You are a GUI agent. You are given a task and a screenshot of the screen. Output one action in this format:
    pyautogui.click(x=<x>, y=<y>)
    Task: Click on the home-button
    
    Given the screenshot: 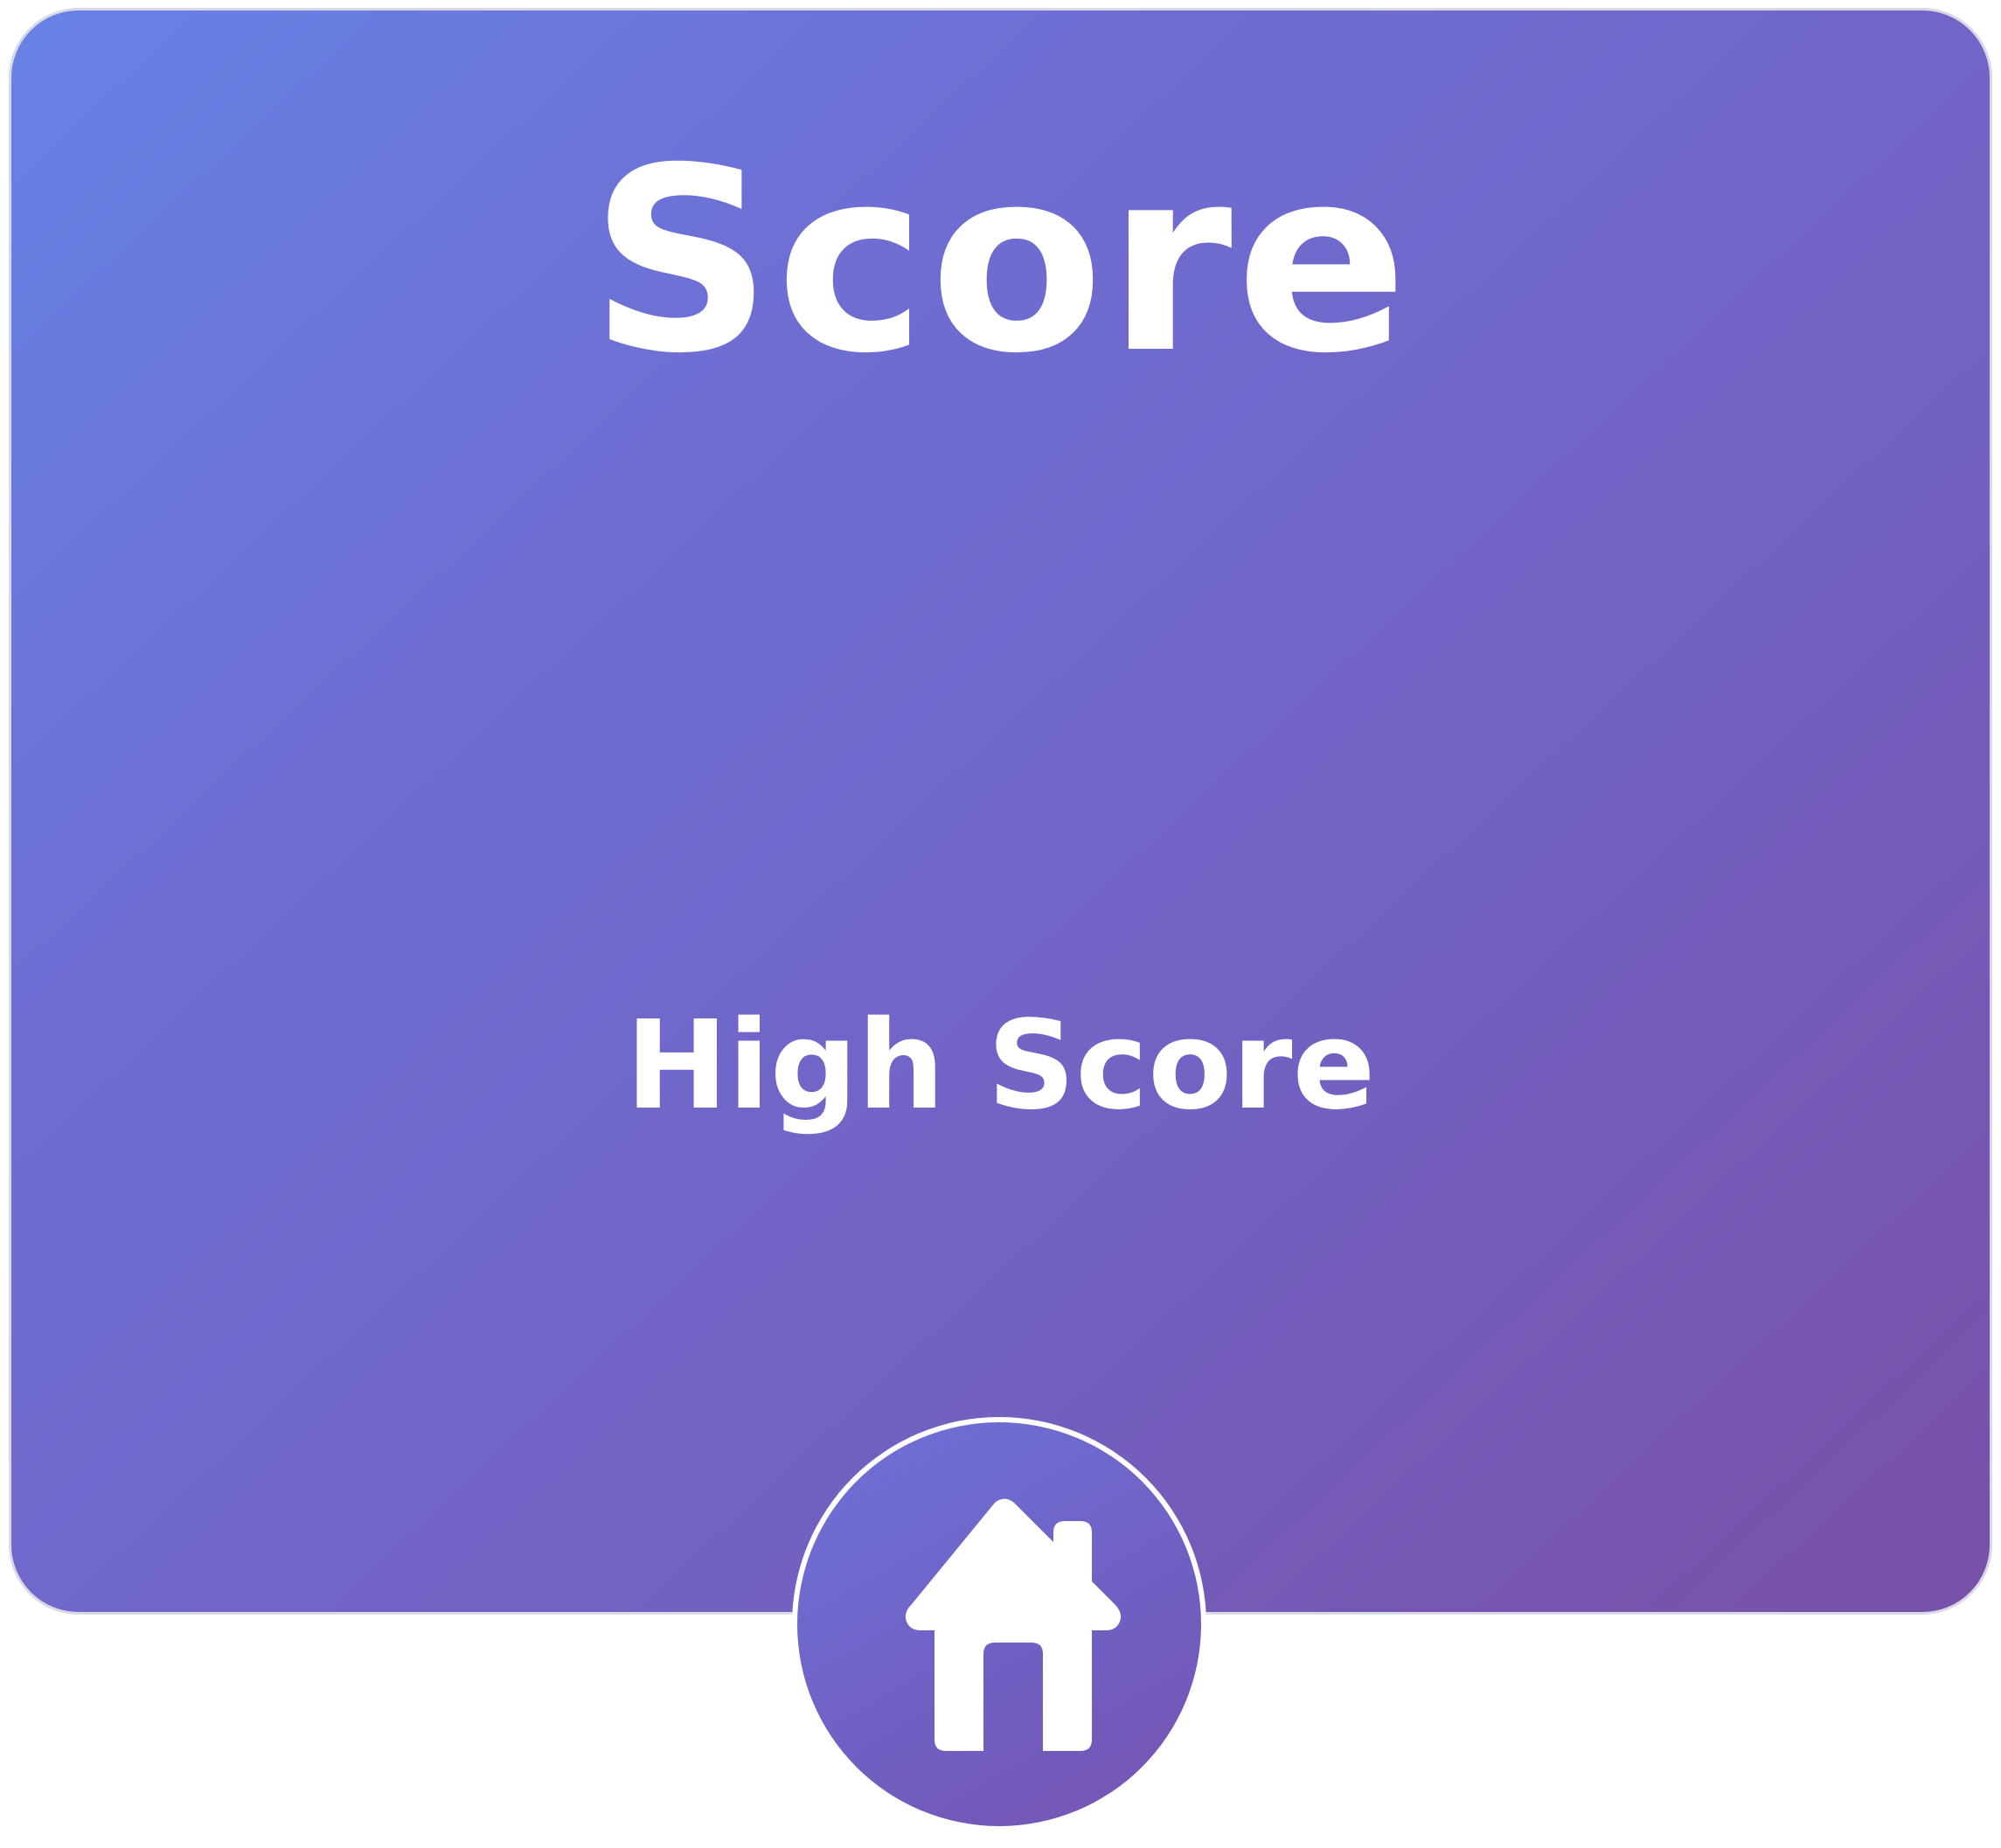 What is the action you would take?
    pyautogui.click(x=999, y=1624)
    